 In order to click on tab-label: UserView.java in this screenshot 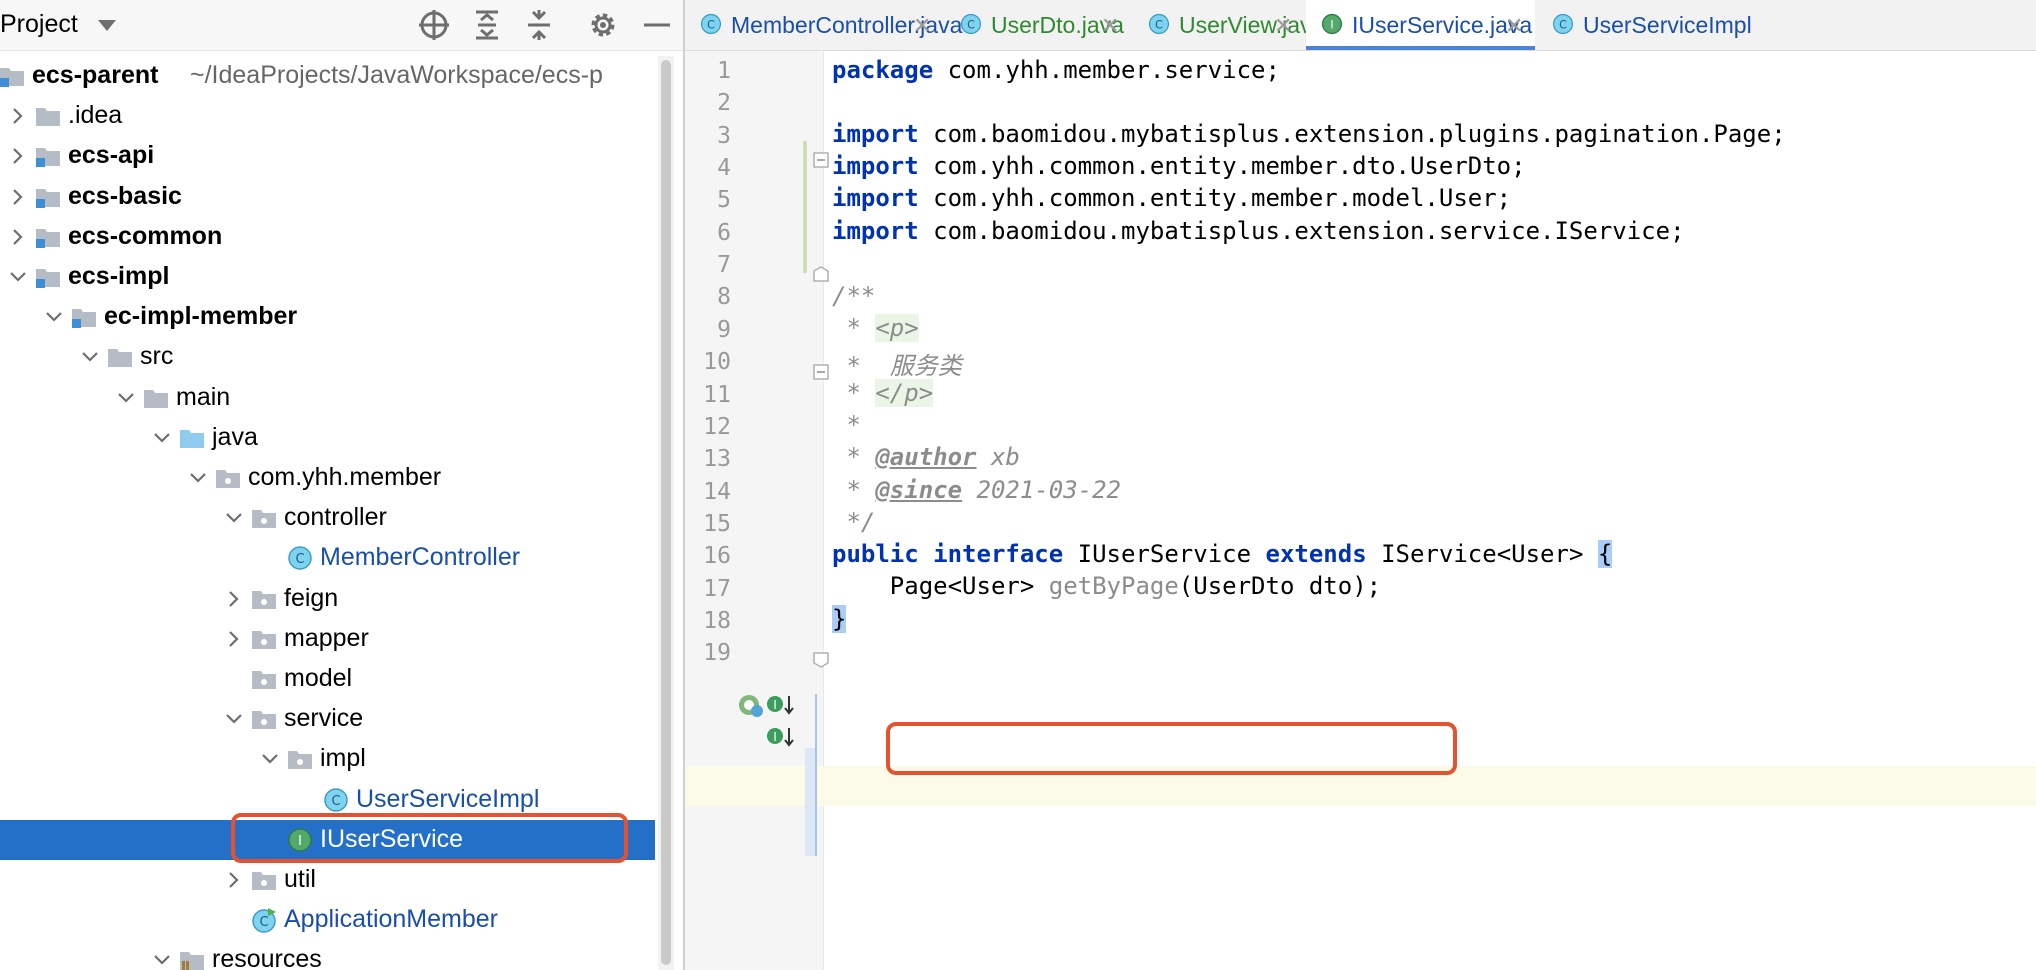, I will do `click(1252, 25)`.